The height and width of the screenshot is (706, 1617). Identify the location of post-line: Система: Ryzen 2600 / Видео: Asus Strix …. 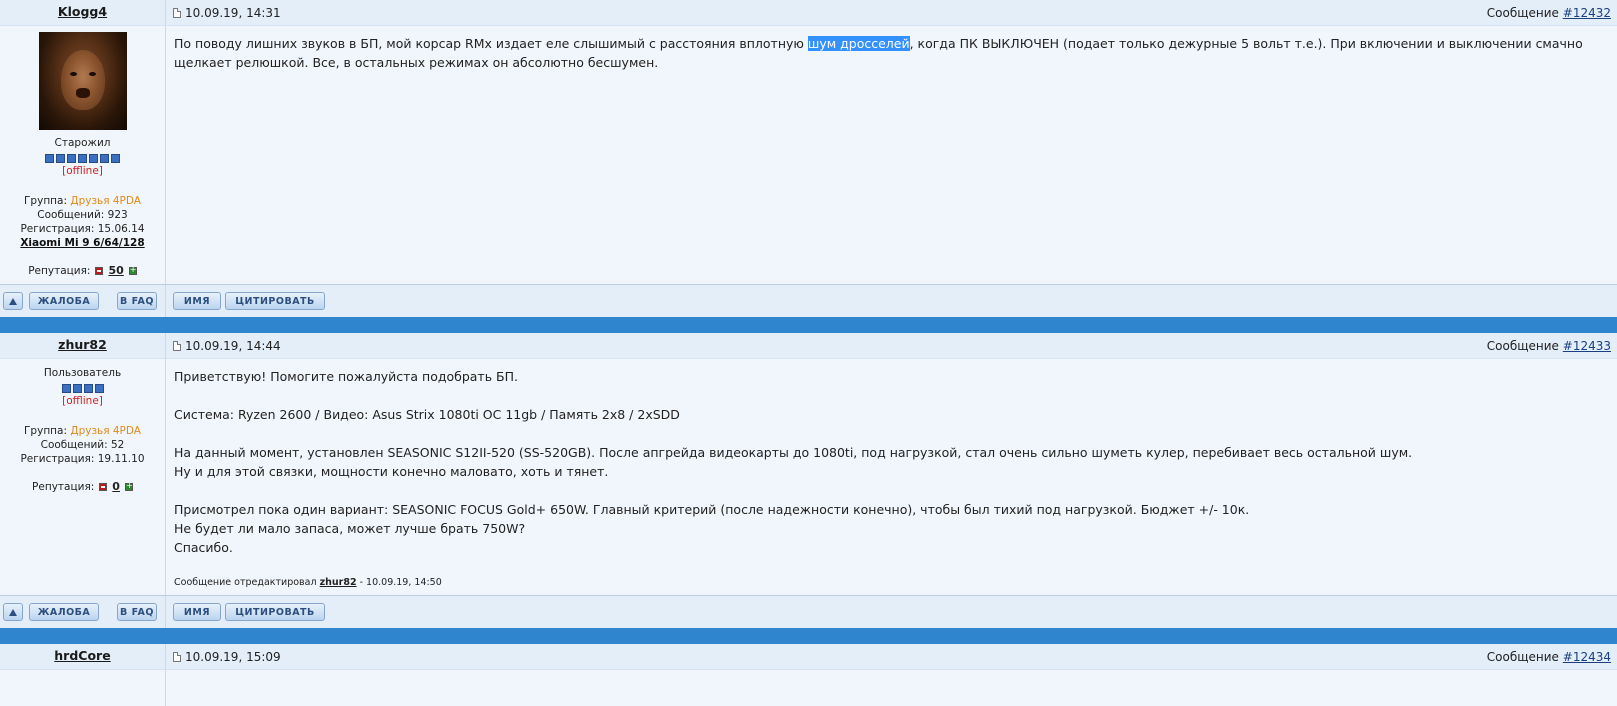
(427, 414).